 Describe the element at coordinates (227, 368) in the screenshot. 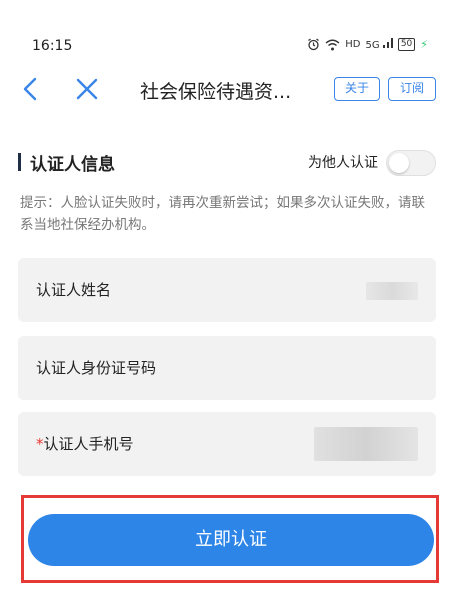

I see `id-number-field: 认证人身份证号码` at that location.